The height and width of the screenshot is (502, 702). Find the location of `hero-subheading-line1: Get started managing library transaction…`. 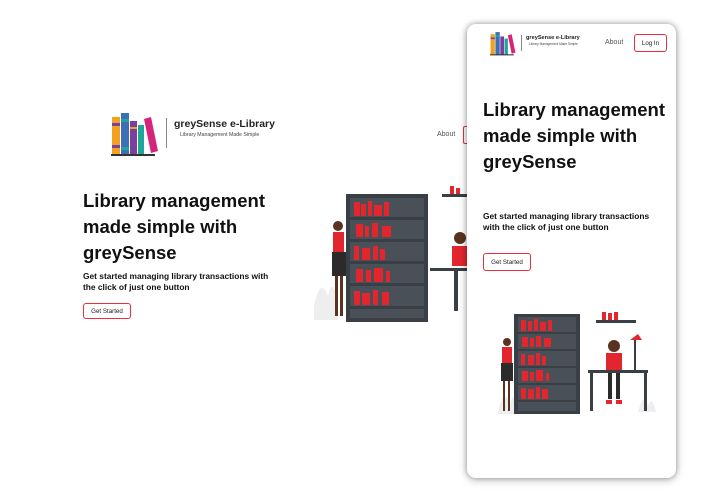

hero-subheading-line1: Get started managing library transaction… is located at coordinates (566, 216).